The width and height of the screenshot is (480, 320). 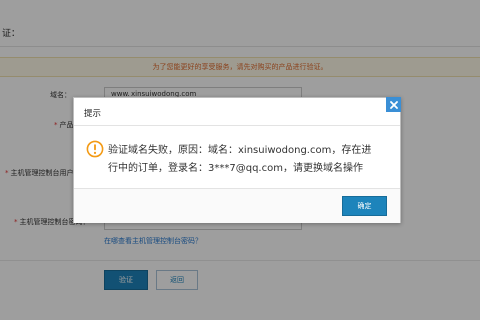 What do you see at coordinates (93, 114) in the screenshot?
I see `dialog-title: 提示` at bounding box center [93, 114].